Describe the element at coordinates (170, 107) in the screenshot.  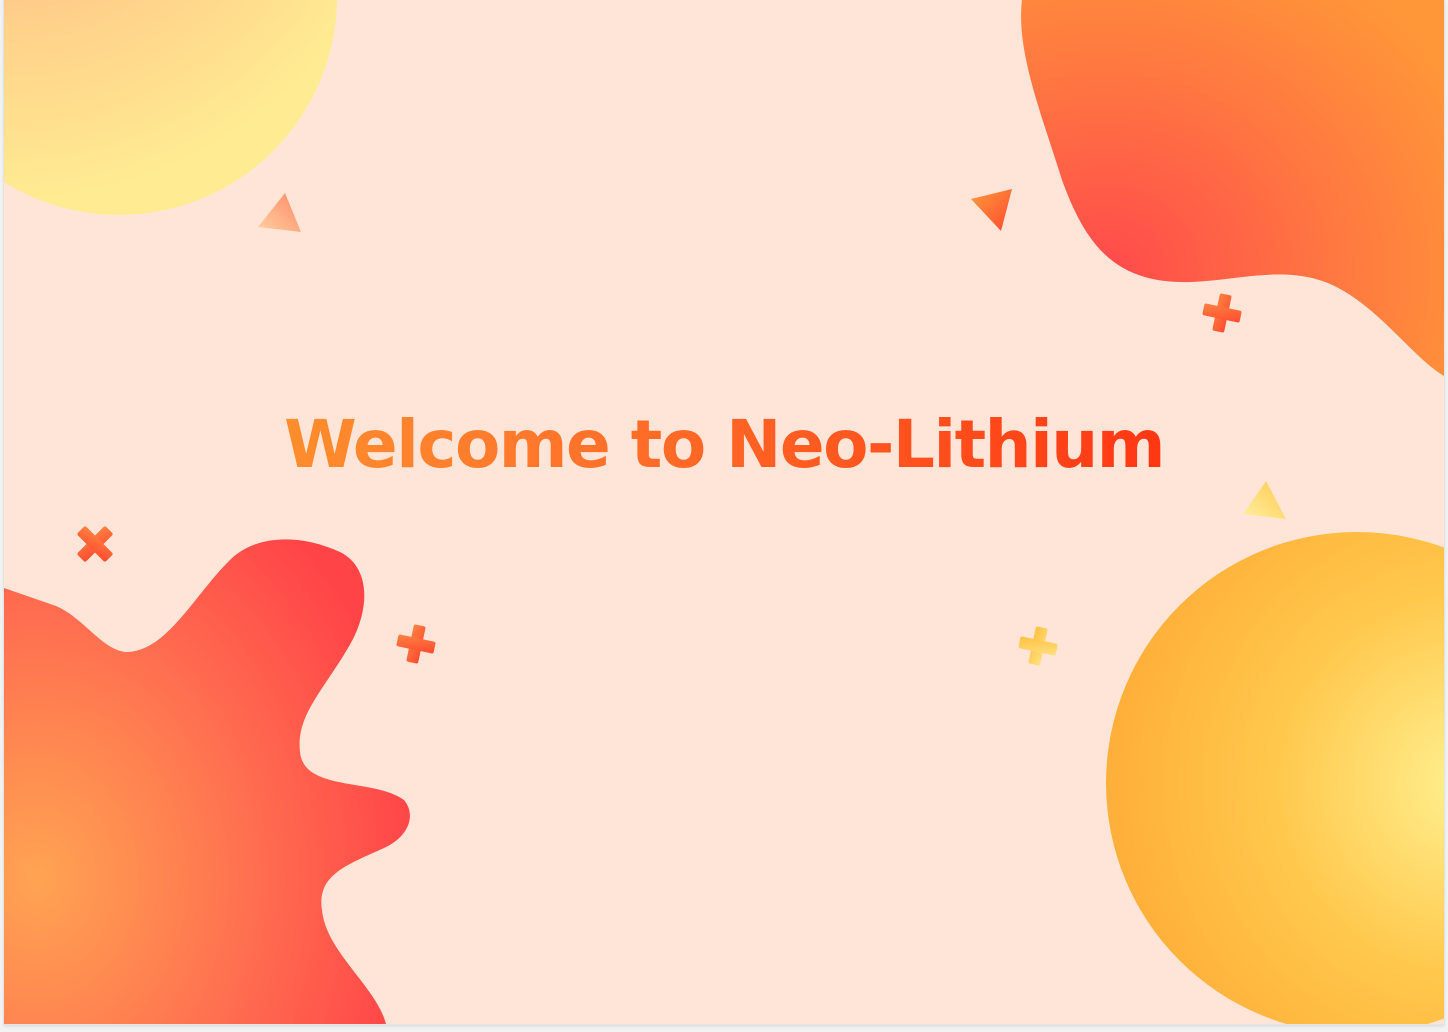
I see `sun-circle-top-left` at that location.